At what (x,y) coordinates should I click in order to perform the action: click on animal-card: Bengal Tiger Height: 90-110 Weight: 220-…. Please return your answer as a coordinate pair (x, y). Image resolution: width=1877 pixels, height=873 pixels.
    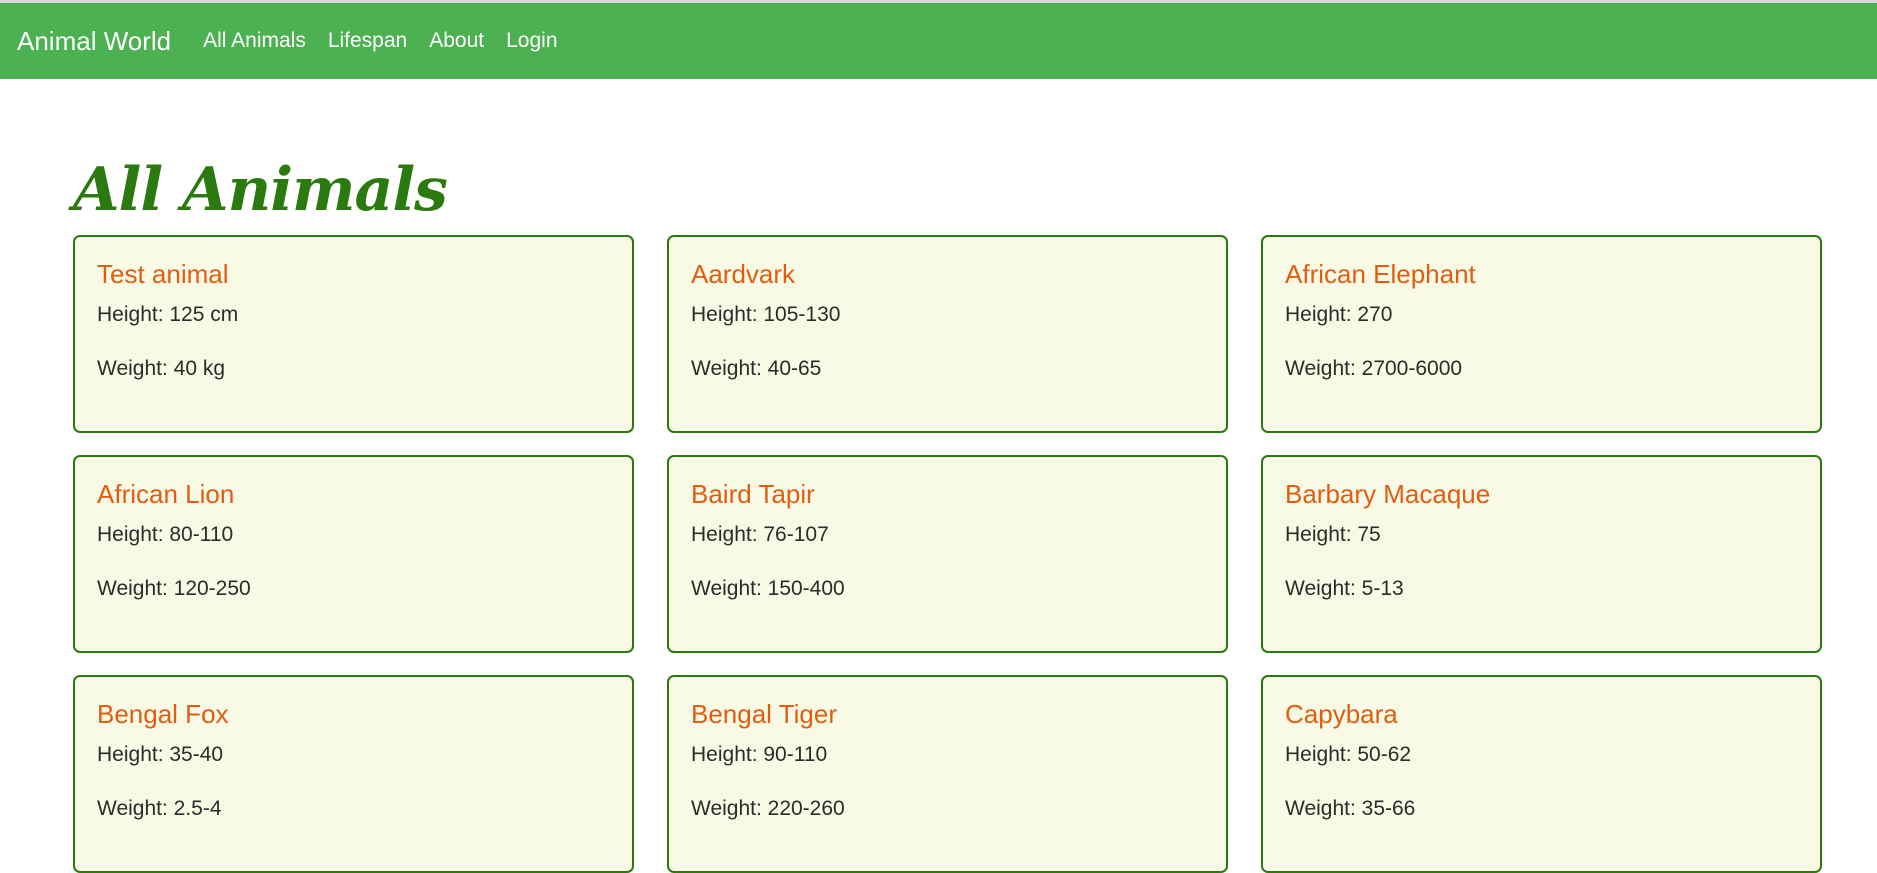
    Looking at the image, I should click on (947, 774).